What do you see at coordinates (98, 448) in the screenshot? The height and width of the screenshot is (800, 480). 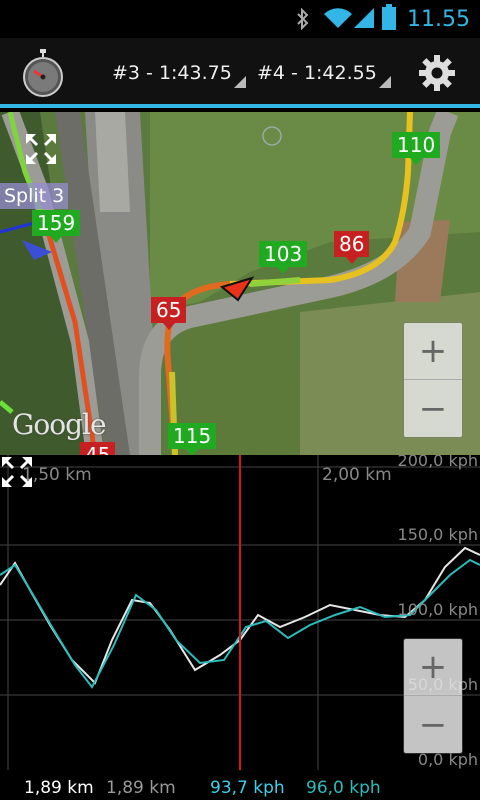 I see `speed-marker: 45` at bounding box center [98, 448].